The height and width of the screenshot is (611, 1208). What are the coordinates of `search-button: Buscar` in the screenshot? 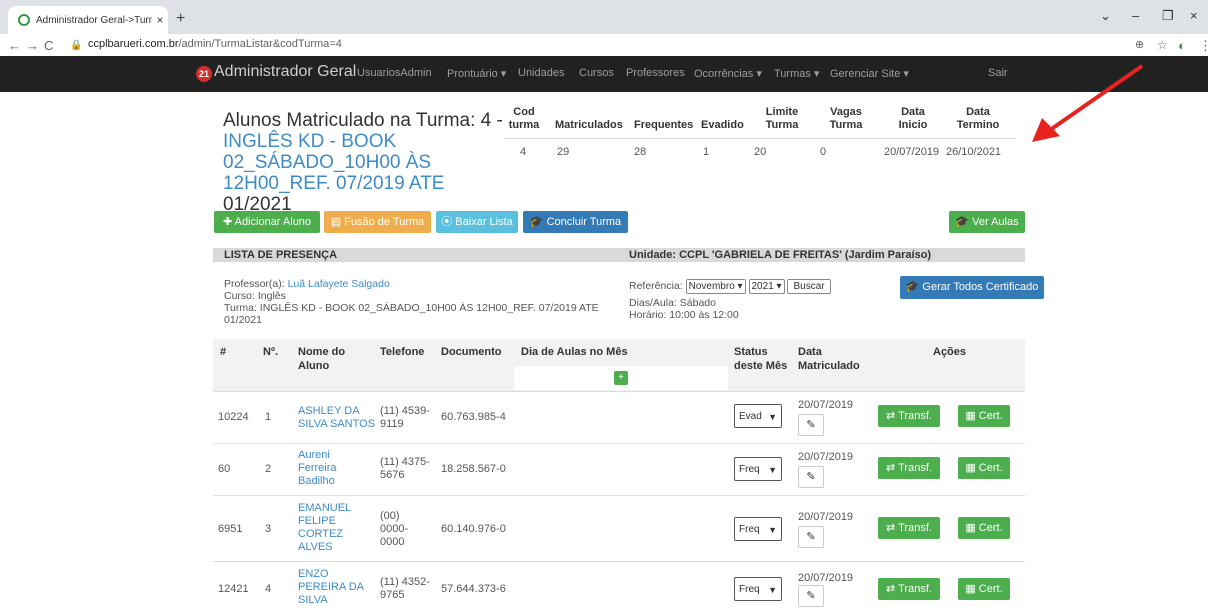 It's located at (809, 286).